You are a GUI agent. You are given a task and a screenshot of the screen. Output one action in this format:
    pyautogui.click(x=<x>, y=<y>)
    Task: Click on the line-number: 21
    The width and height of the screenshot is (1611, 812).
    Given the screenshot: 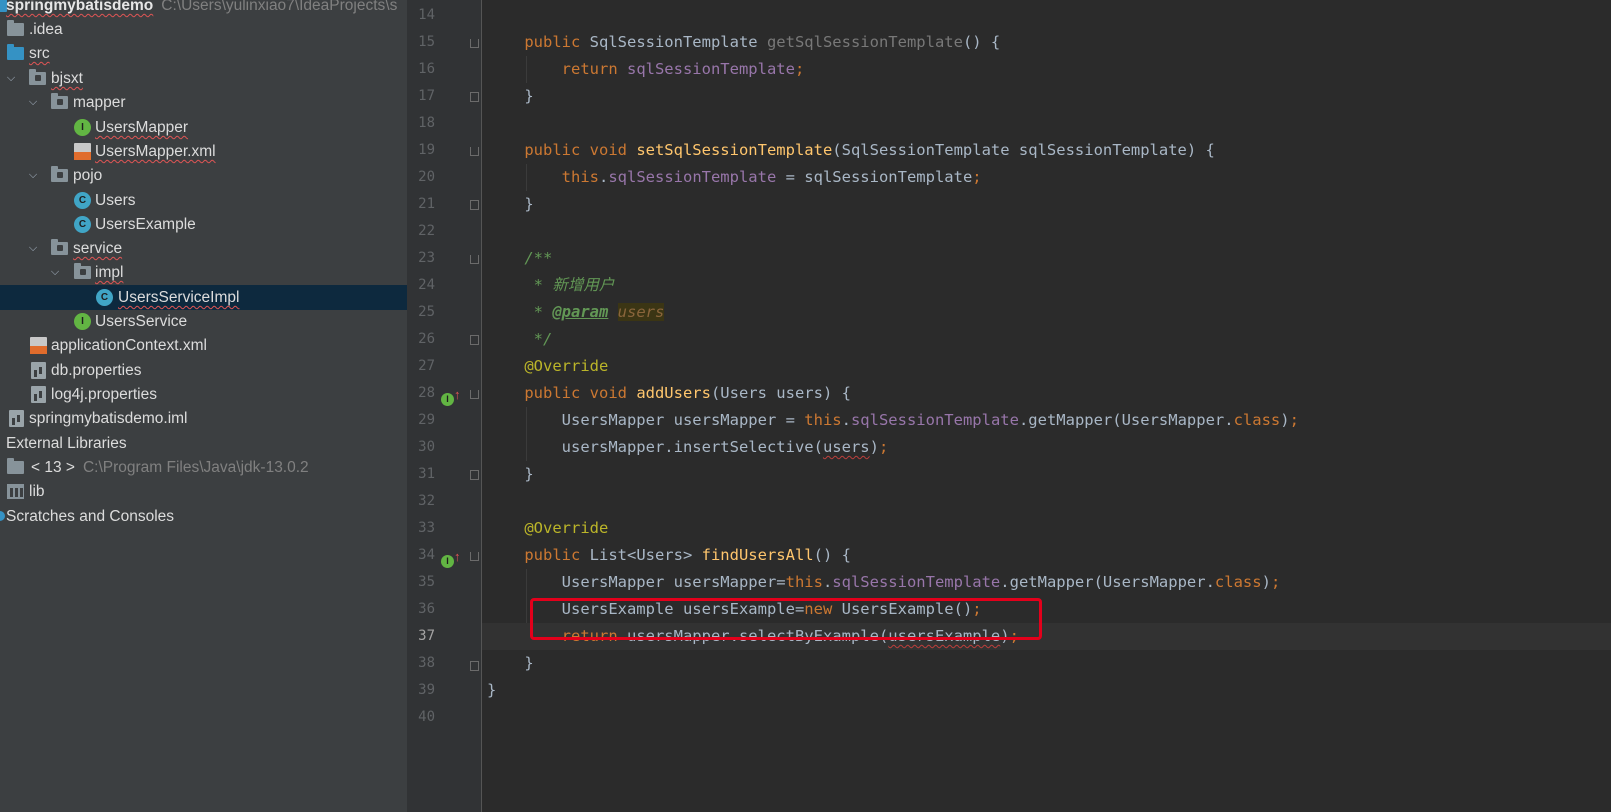 What is the action you would take?
    pyautogui.click(x=426, y=204)
    